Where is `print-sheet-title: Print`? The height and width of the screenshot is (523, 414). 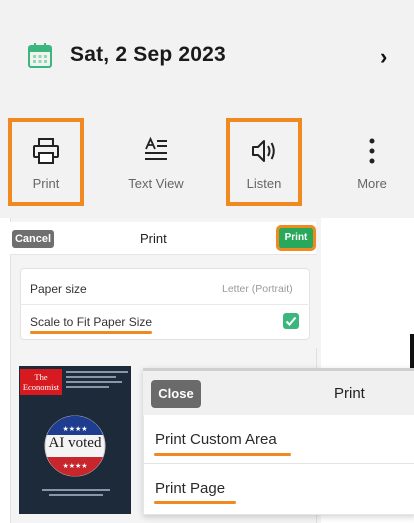
print-sheet-title: Print is located at coordinates (153, 238).